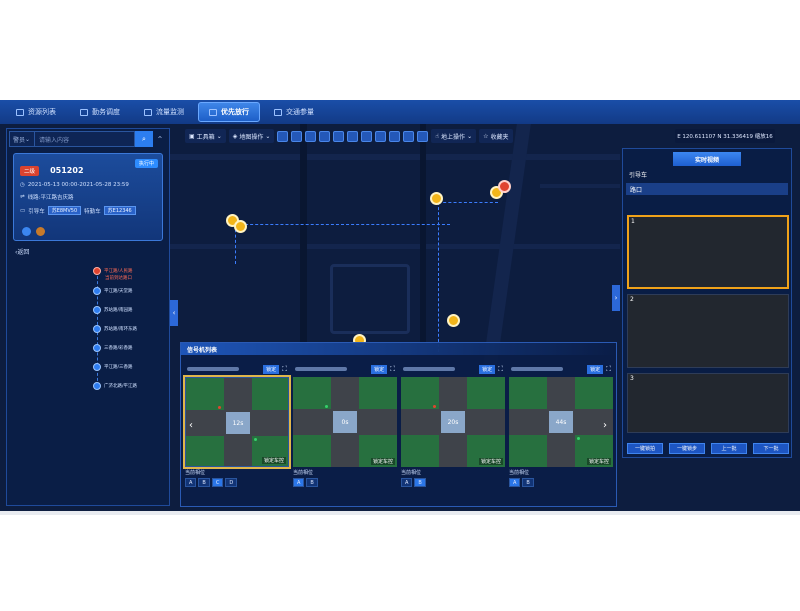 Image resolution: width=800 pixels, height=611 pixels. I want to click on phone-icon, so click(409, 136).